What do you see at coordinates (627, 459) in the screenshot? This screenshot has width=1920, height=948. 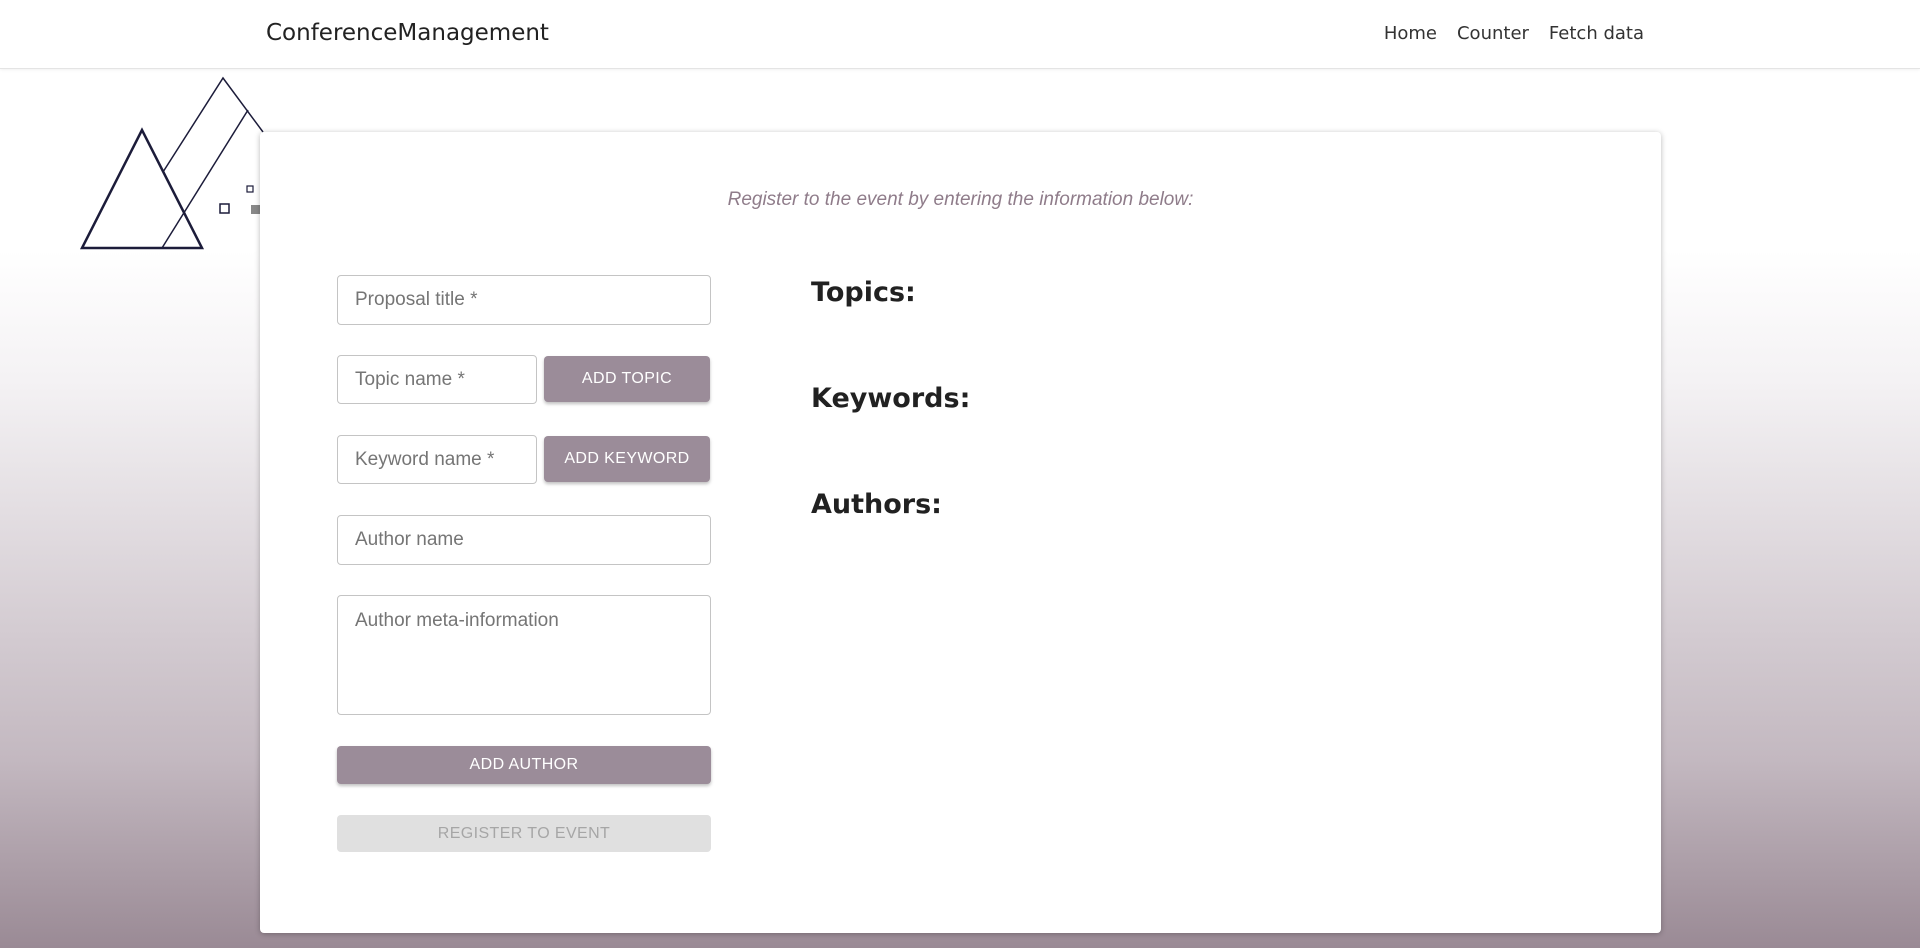 I see `add-keyword-button: ADD KEYWORD` at bounding box center [627, 459].